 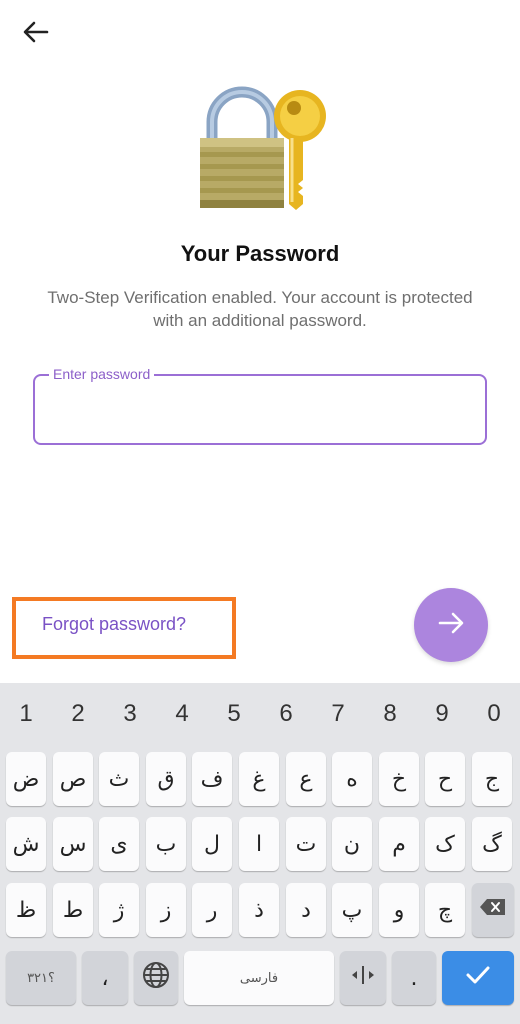 What do you see at coordinates (352, 910) in the screenshot?
I see `key-letter: پ` at bounding box center [352, 910].